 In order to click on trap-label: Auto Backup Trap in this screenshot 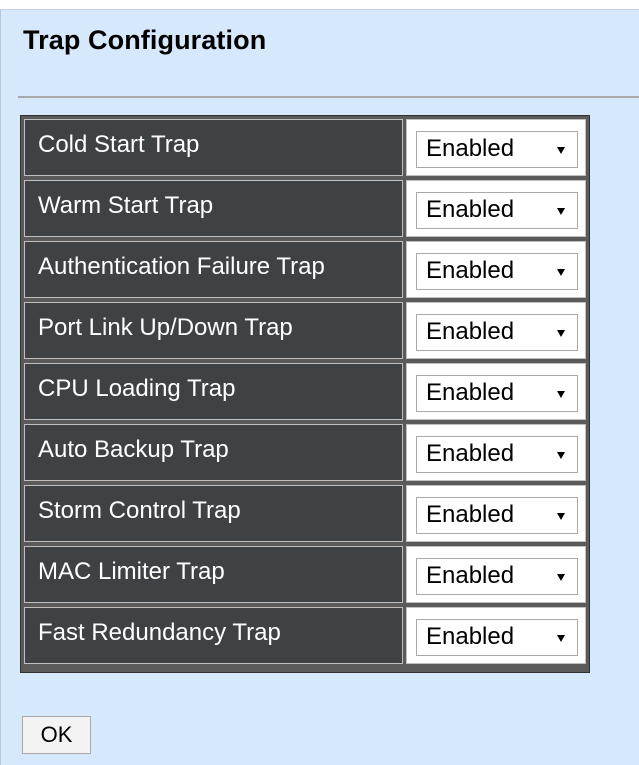, I will do `click(213, 452)`.